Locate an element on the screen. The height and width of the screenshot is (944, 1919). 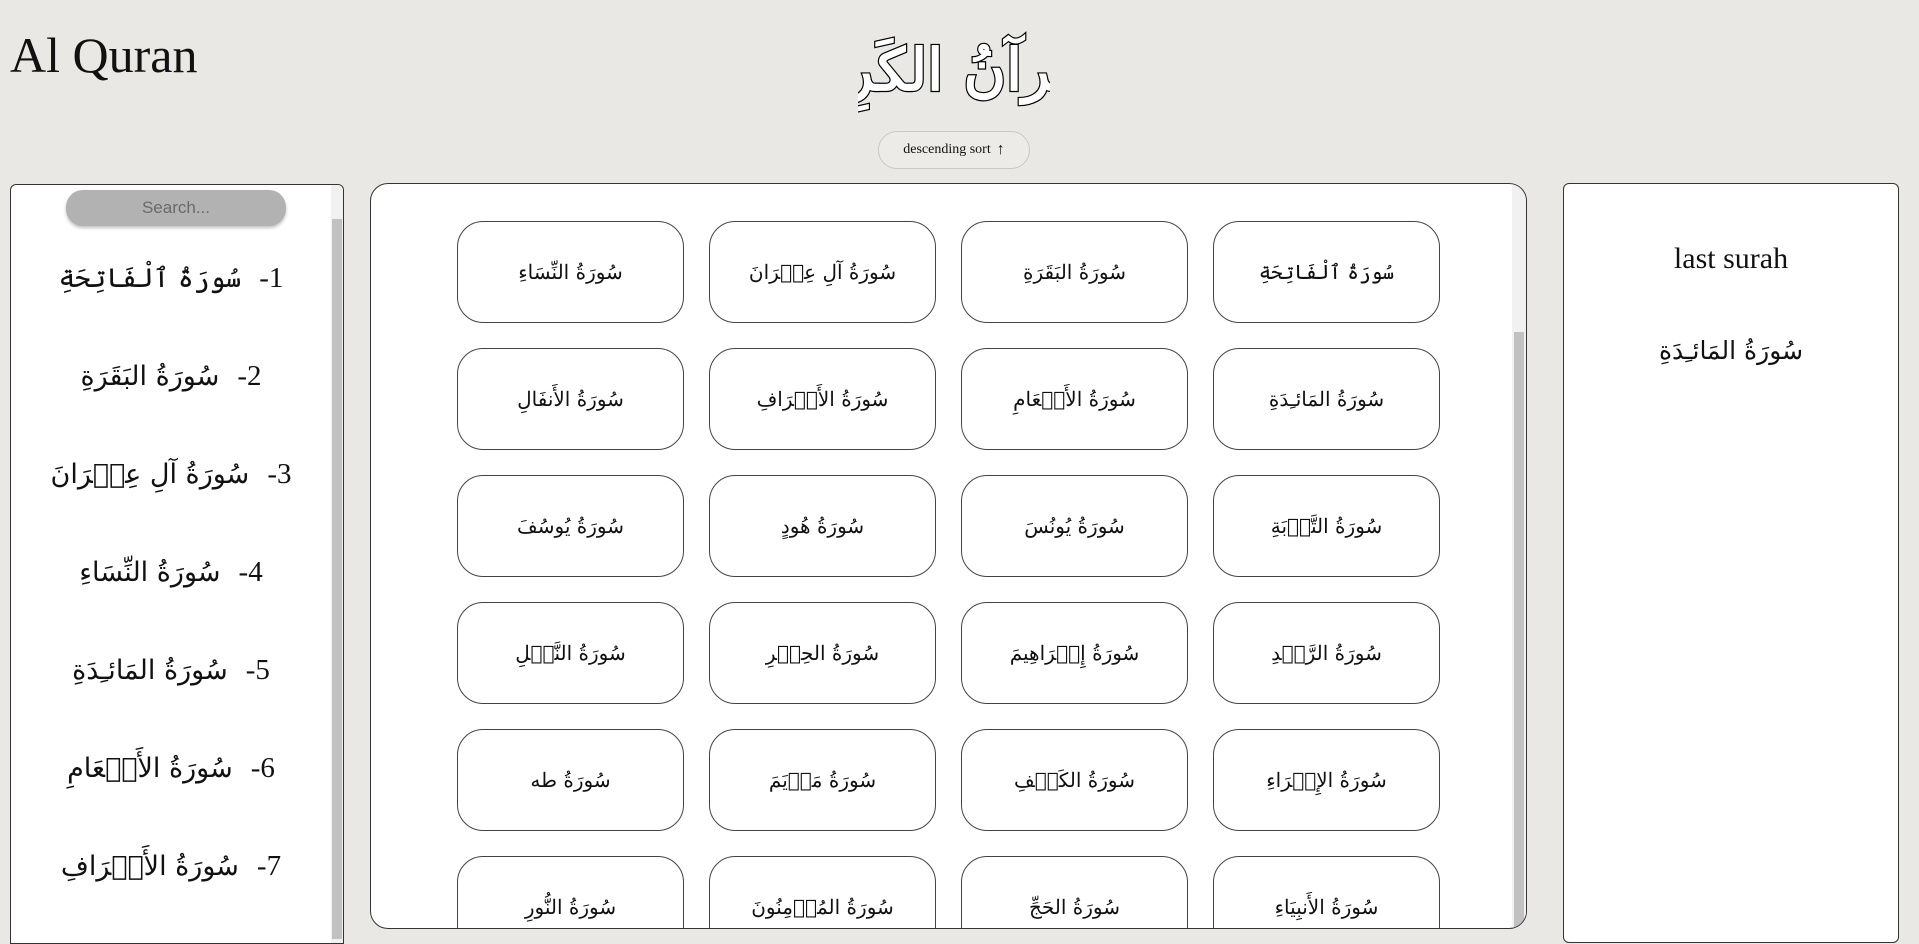
sidebar-surah-item: سُورَةُ آلِ عِمۡرَانَ 3- is located at coordinates (171, 474).